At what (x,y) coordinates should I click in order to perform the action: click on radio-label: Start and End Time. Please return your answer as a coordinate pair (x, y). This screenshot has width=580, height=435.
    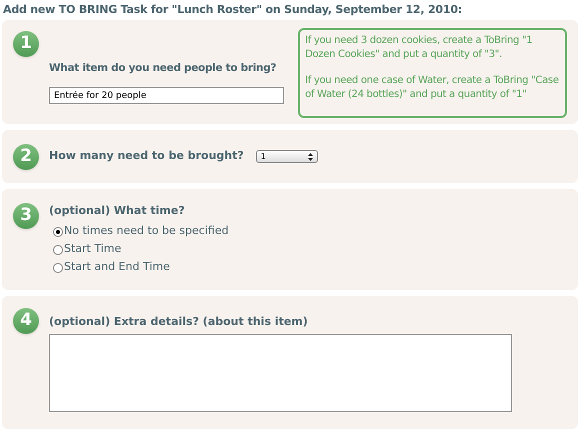
    Looking at the image, I should click on (117, 267).